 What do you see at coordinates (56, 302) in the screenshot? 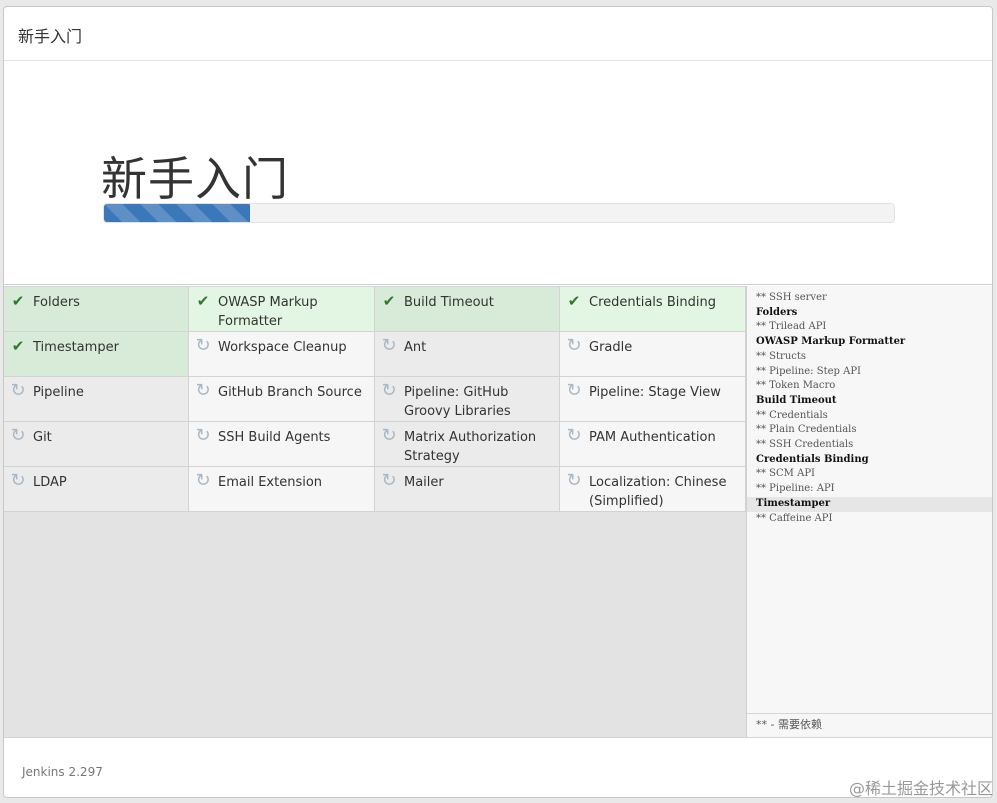
I see `plugin-name: Folders` at bounding box center [56, 302].